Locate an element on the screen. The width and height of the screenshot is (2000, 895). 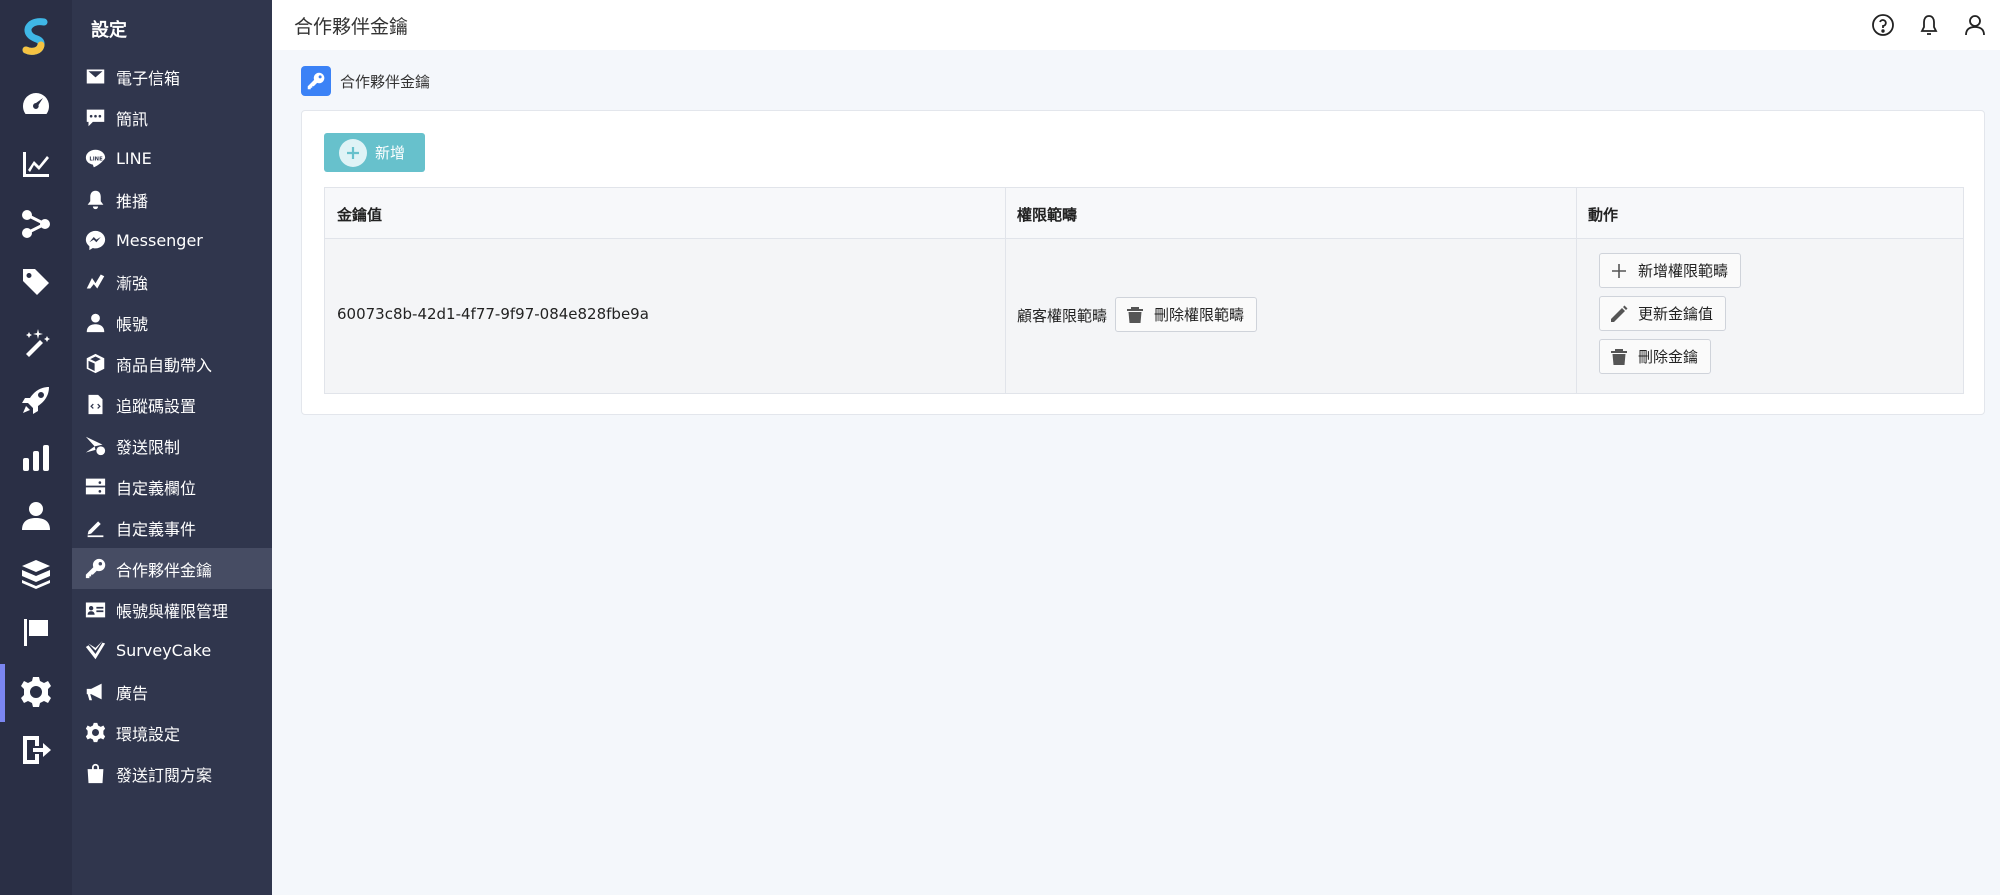
account-icon is located at coordinates (1975, 25).